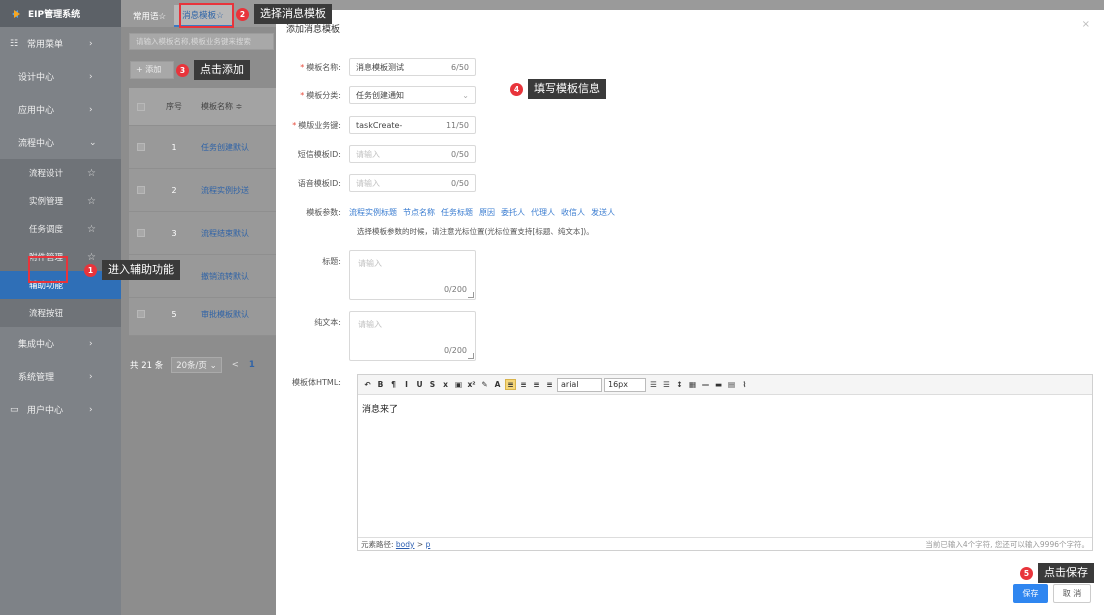 The width and height of the screenshot is (1104, 615). Describe the element at coordinates (203, 314) in the screenshot. I see `table-row: 5 审批模板默认` at that location.